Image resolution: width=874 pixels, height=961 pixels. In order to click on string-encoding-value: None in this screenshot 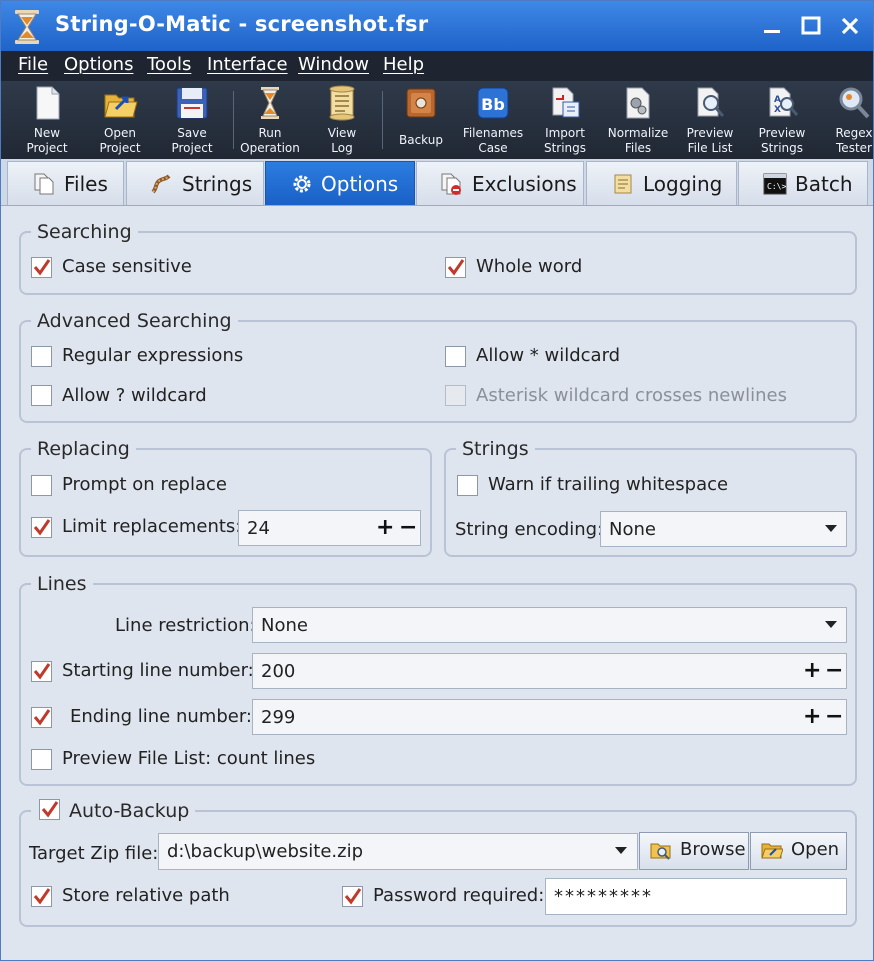, I will do `click(632, 529)`.